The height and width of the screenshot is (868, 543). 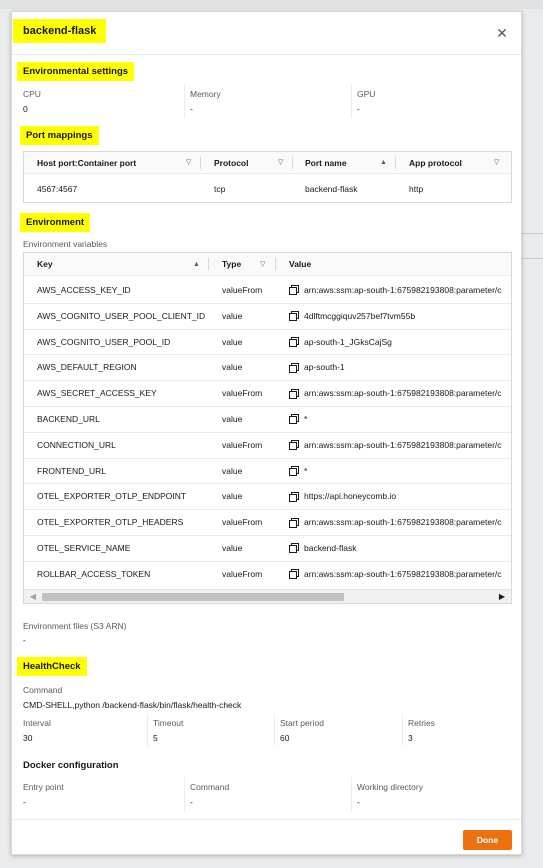 I want to click on working-directory-label: Working directory, so click(x=390, y=787).